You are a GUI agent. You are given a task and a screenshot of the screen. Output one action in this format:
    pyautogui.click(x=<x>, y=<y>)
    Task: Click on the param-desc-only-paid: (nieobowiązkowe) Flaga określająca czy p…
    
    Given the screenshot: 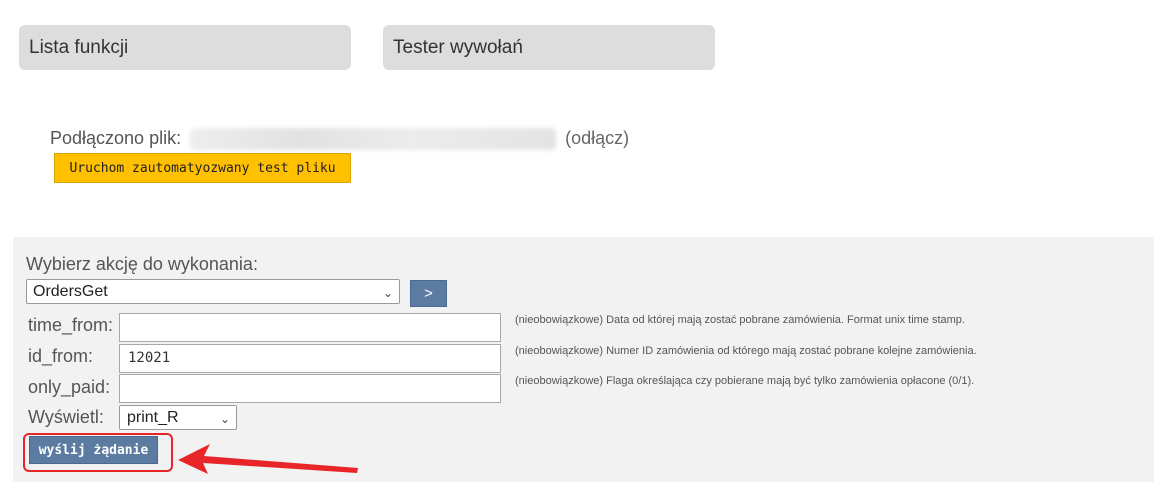 What is the action you would take?
    pyautogui.click(x=745, y=381)
    